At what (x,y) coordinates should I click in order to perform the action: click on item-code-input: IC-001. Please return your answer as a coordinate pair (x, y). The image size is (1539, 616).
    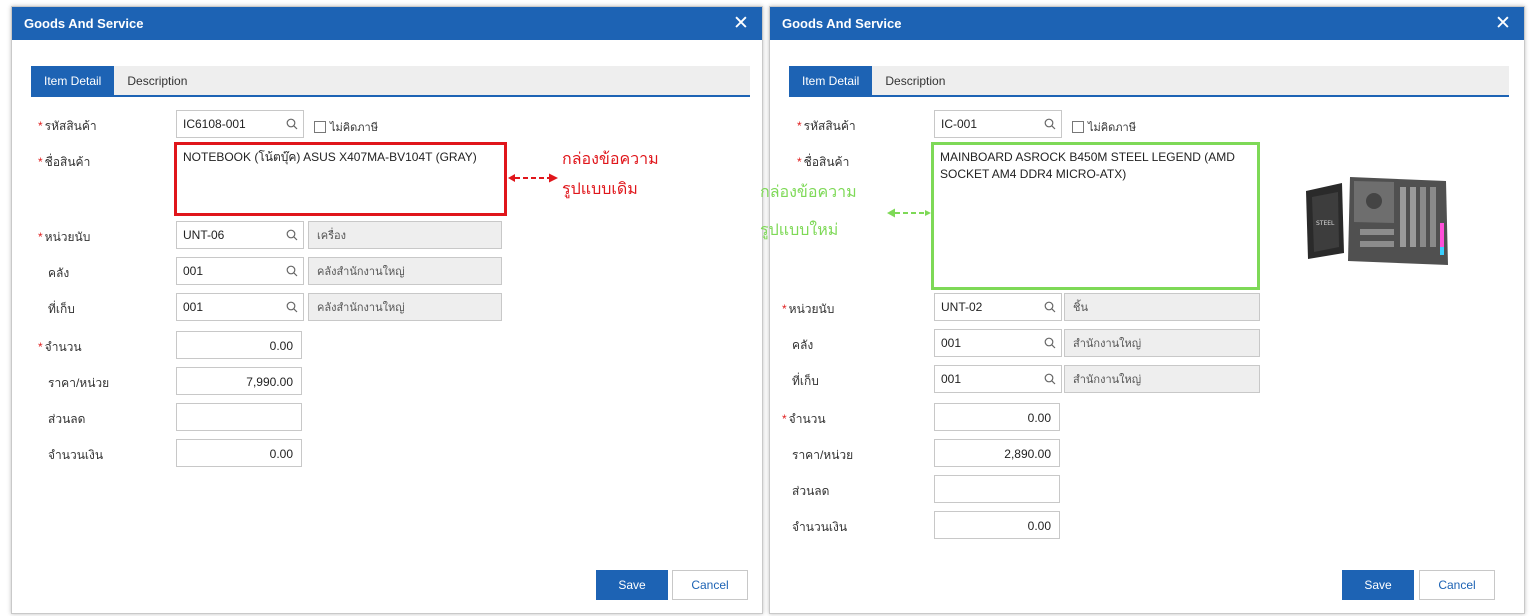
    Looking at the image, I should click on (998, 124).